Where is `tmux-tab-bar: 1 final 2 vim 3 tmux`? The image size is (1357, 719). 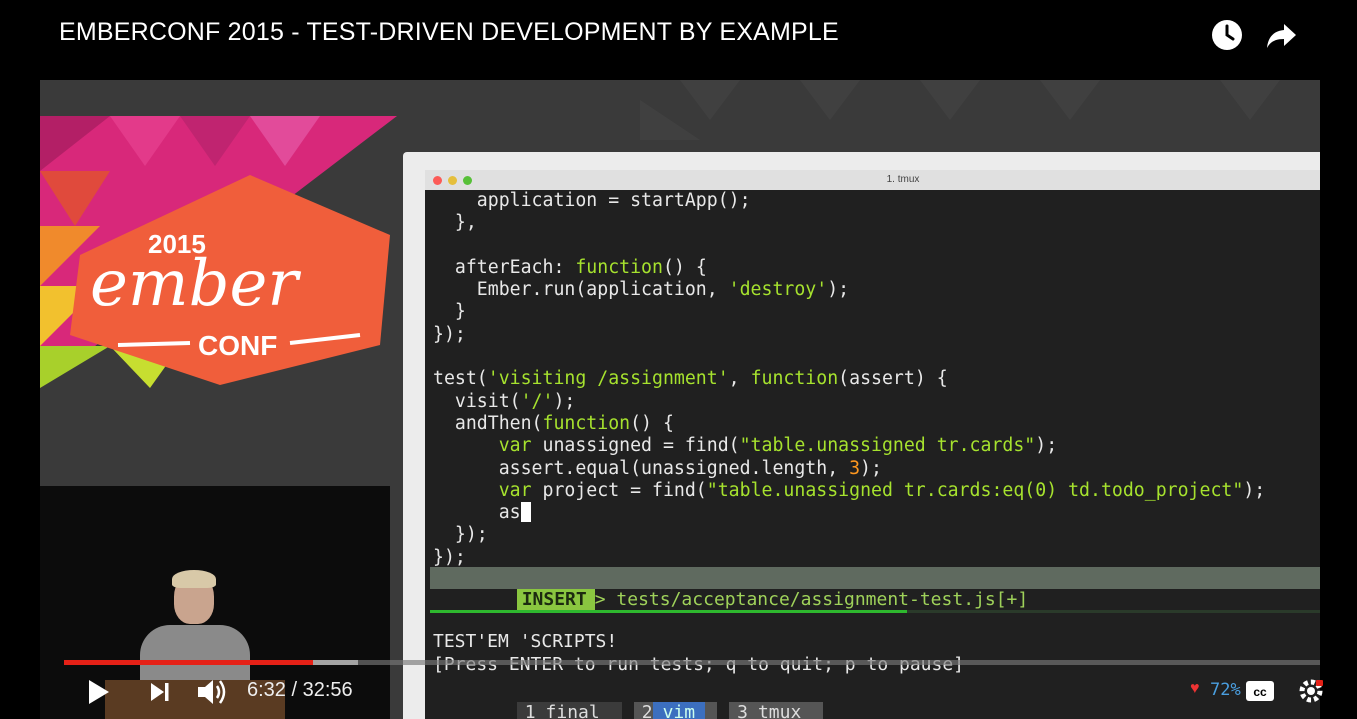 tmux-tab-bar: 1 final 2 vim 3 tmux is located at coordinates (632, 699).